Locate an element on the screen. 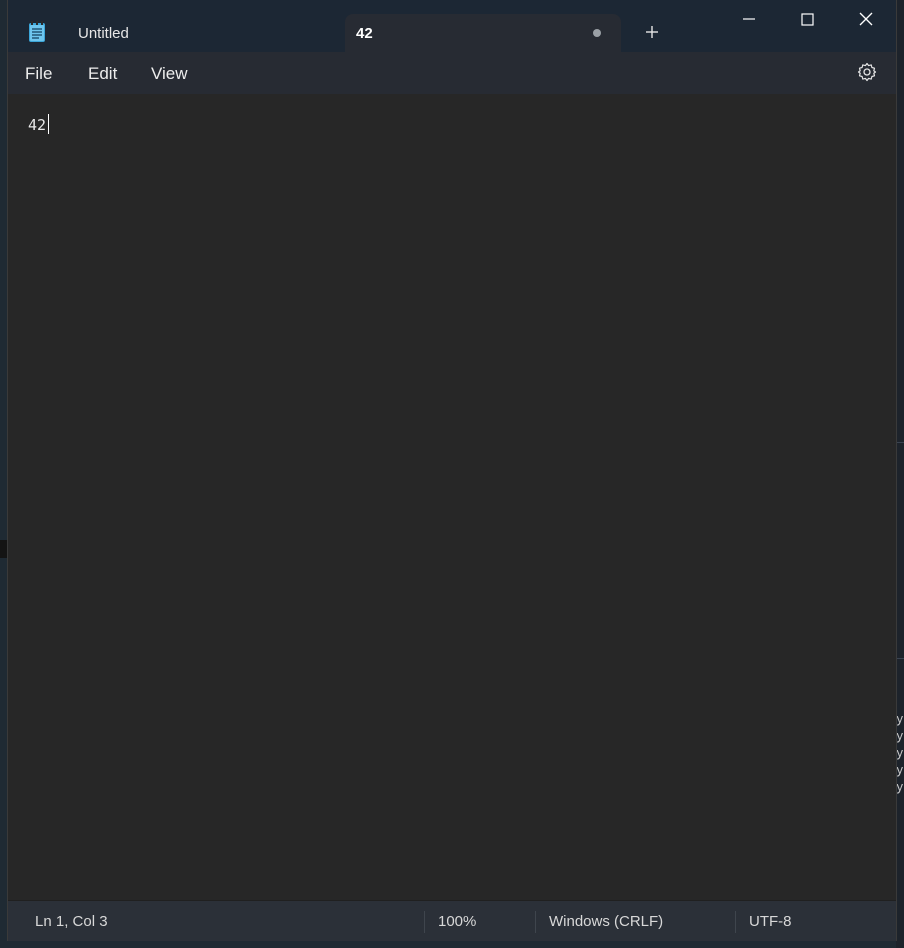 This screenshot has height=948, width=904. status-bar: Ln 1, Col 3 100% Windows (CRLF) UTF-8 is located at coordinates (452, 920).